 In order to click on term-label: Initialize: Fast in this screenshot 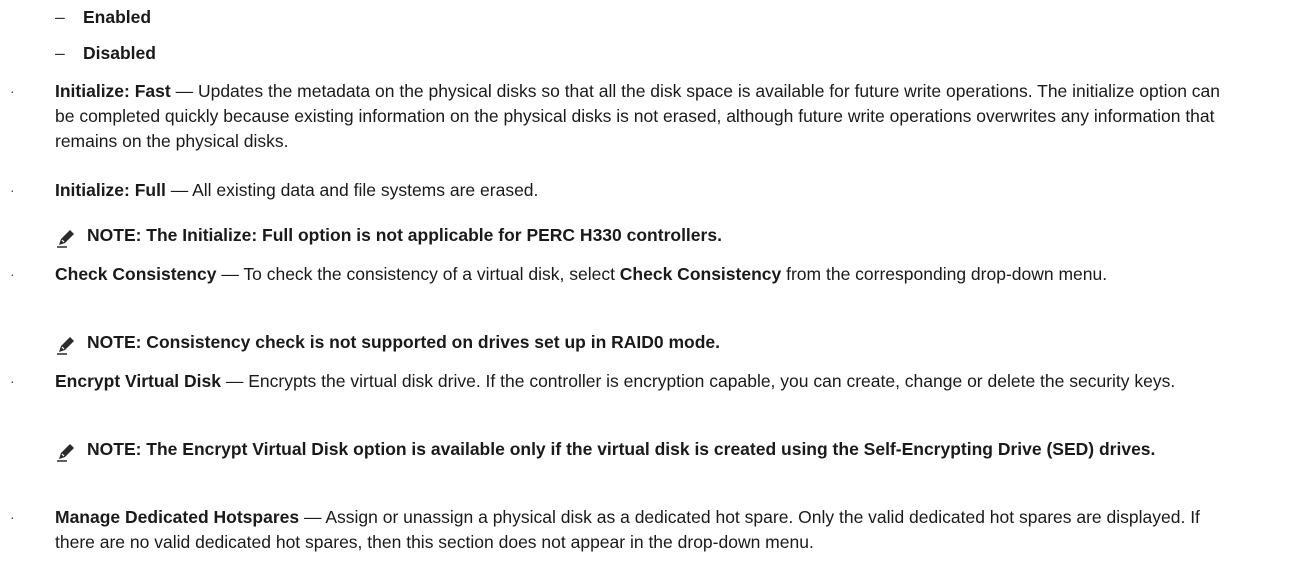, I will do `click(113, 91)`.